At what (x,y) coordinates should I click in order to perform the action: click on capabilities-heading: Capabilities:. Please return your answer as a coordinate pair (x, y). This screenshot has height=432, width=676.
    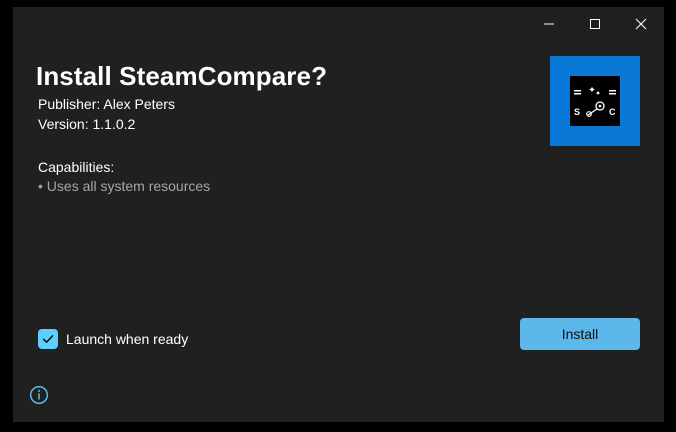
    Looking at the image, I should click on (76, 167).